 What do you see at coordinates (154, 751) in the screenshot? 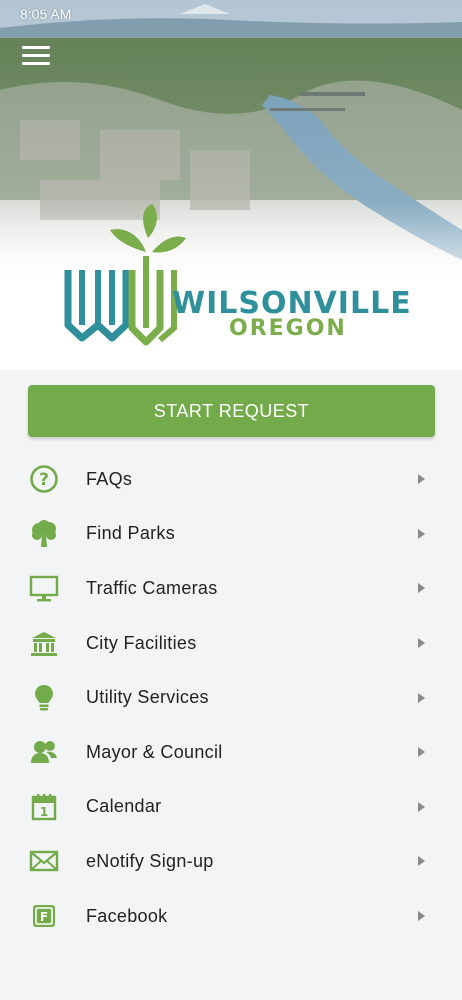
I see `menu-item-label: Mayor & Council` at bounding box center [154, 751].